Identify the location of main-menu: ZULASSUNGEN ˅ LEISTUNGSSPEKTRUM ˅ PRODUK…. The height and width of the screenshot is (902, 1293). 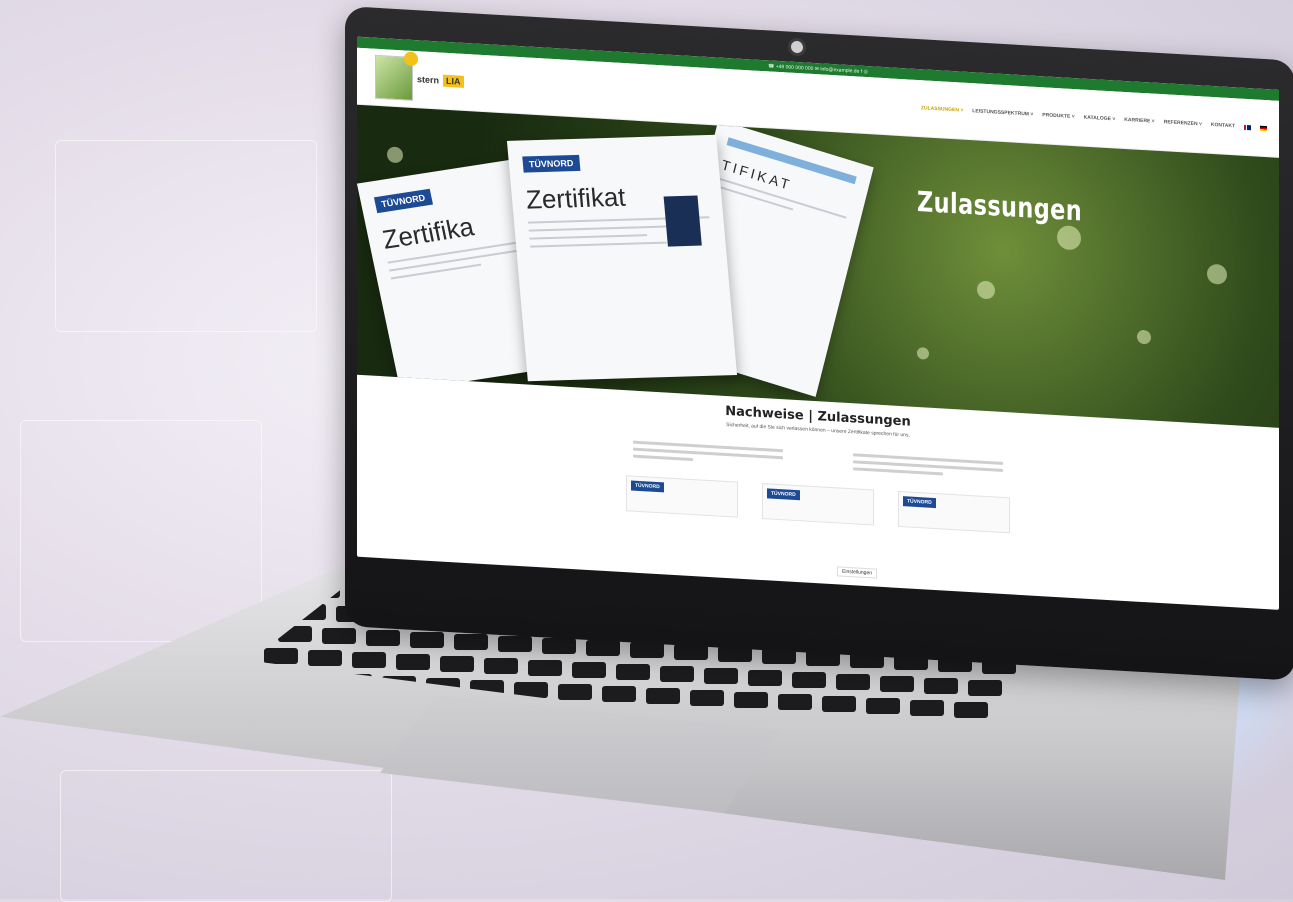
(1094, 118).